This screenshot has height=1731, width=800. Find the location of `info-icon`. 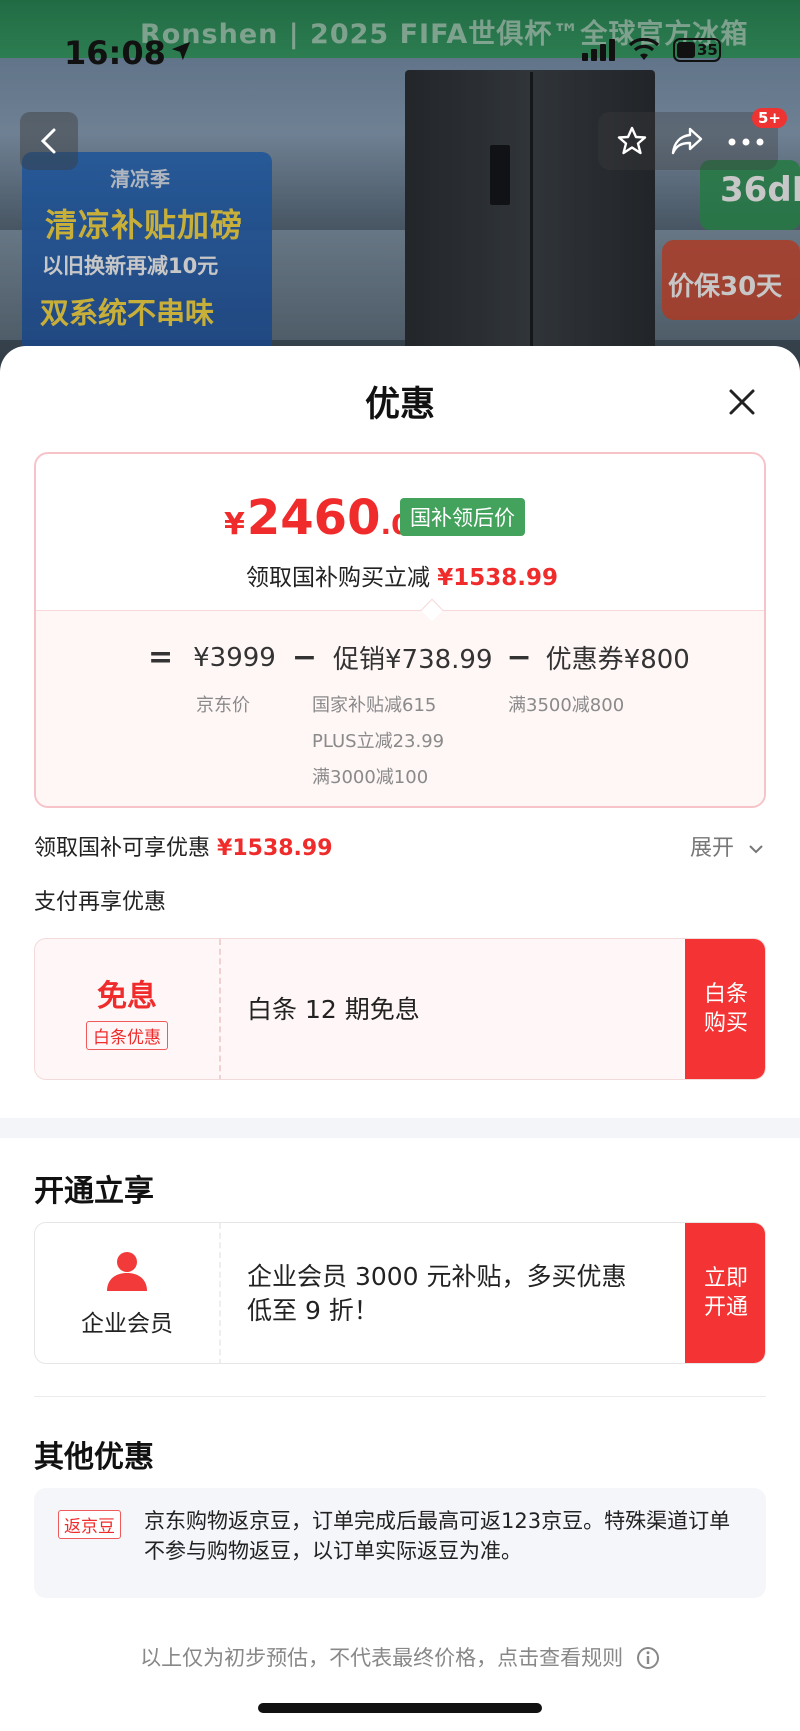

info-icon is located at coordinates (647, 1658).